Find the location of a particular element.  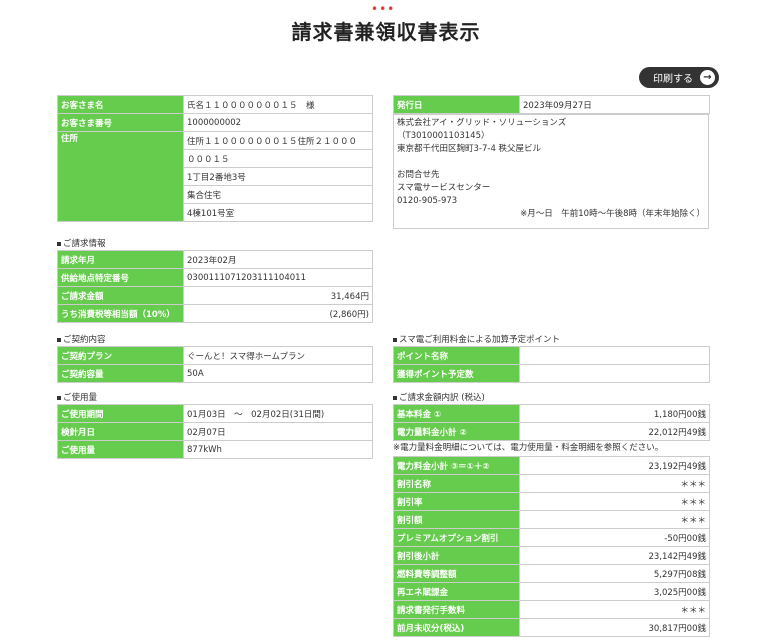

table-row: お客さま名 氏名１１０００００００１５ 様 is located at coordinates (215, 104).